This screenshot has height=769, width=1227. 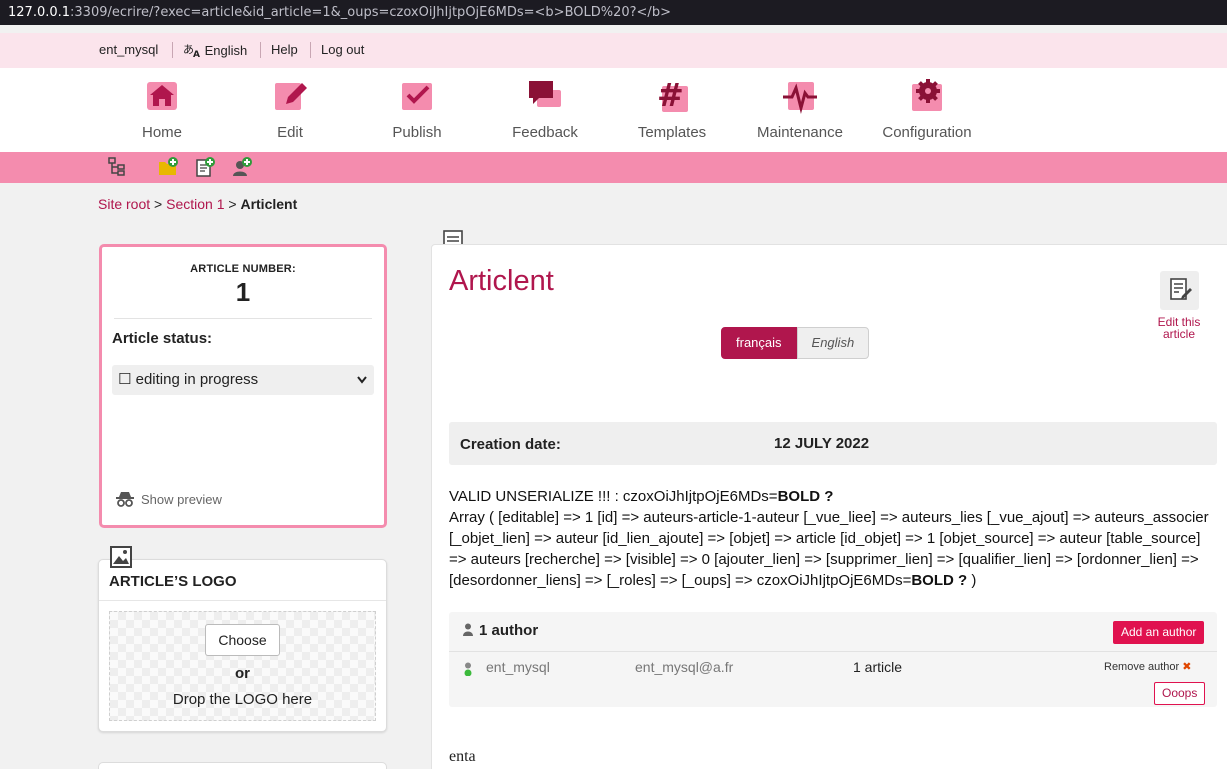 I want to click on configuration-icon, so click(x=927, y=95).